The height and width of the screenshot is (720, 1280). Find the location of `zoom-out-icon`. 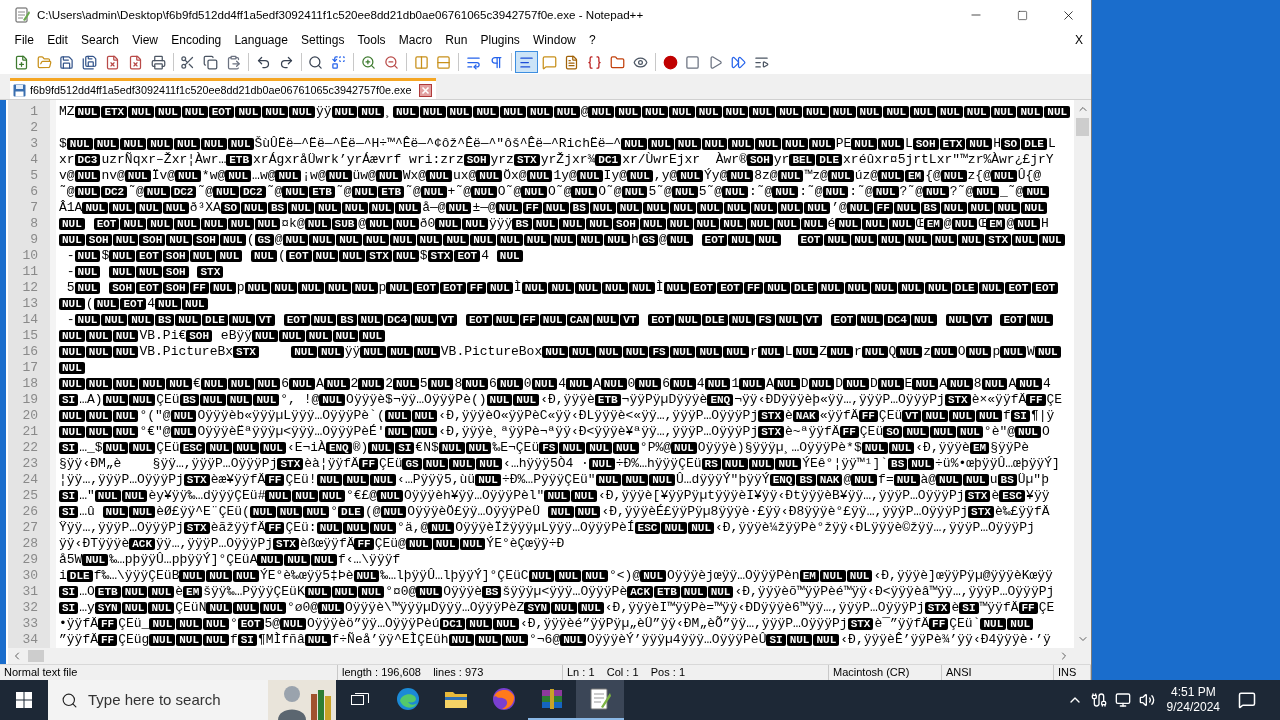

zoom-out-icon is located at coordinates (391, 62).